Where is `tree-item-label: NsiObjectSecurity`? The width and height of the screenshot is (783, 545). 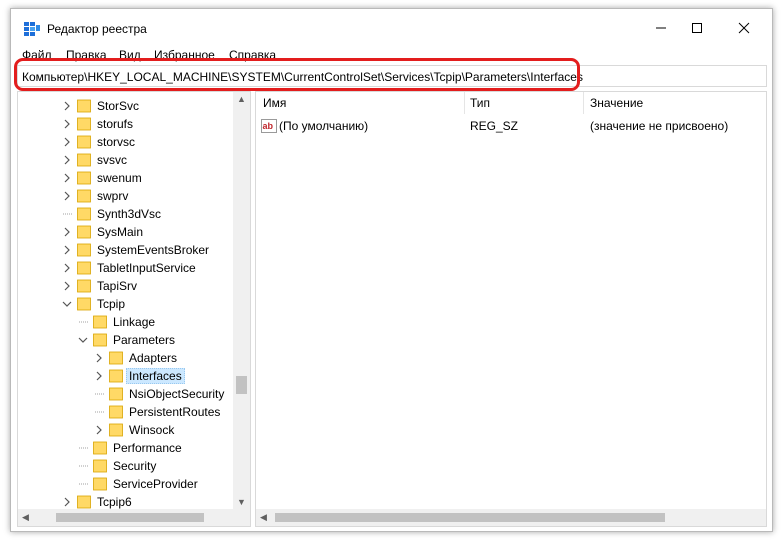
tree-item-label: NsiObjectSecurity is located at coordinates (177, 394).